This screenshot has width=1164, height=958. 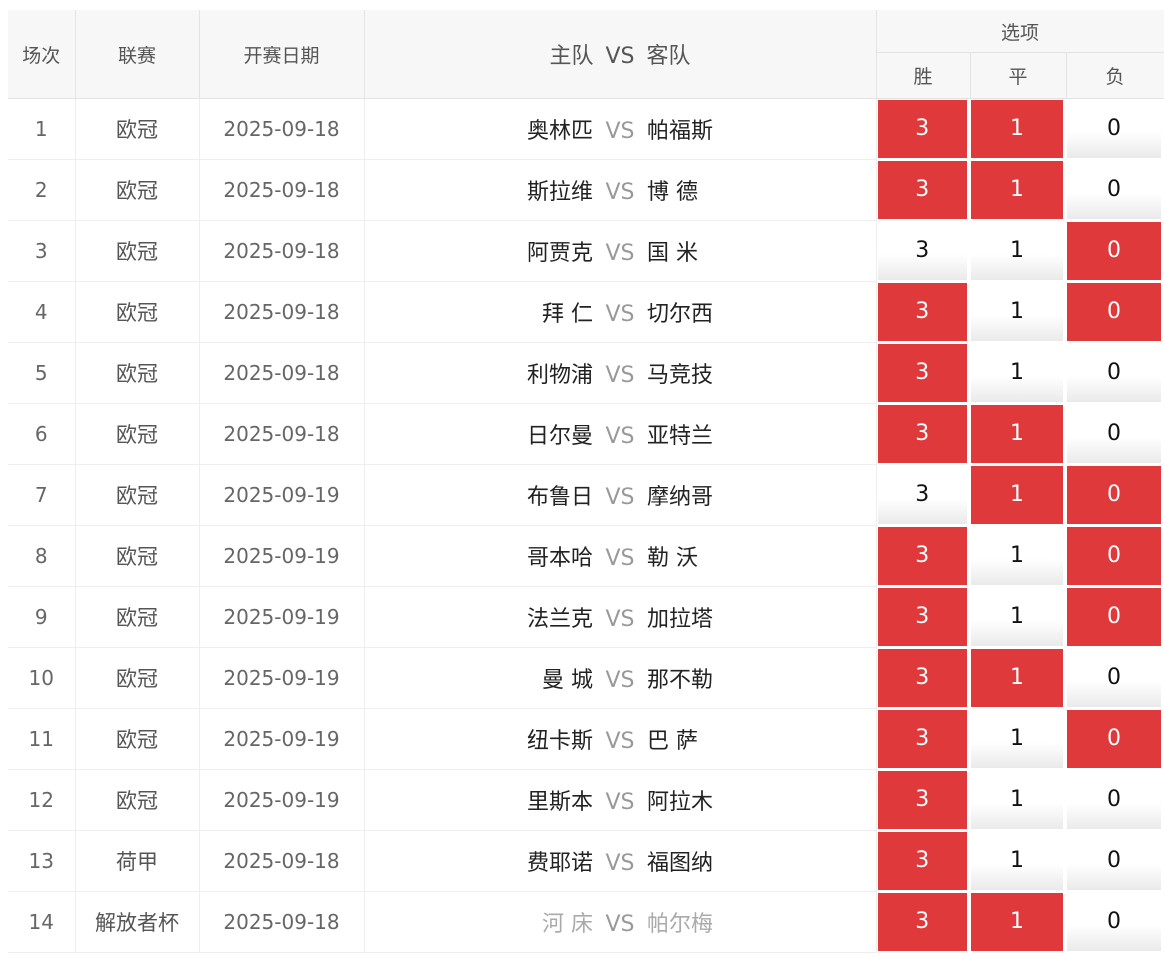 I want to click on home-team: 拜 仁, so click(x=567, y=314).